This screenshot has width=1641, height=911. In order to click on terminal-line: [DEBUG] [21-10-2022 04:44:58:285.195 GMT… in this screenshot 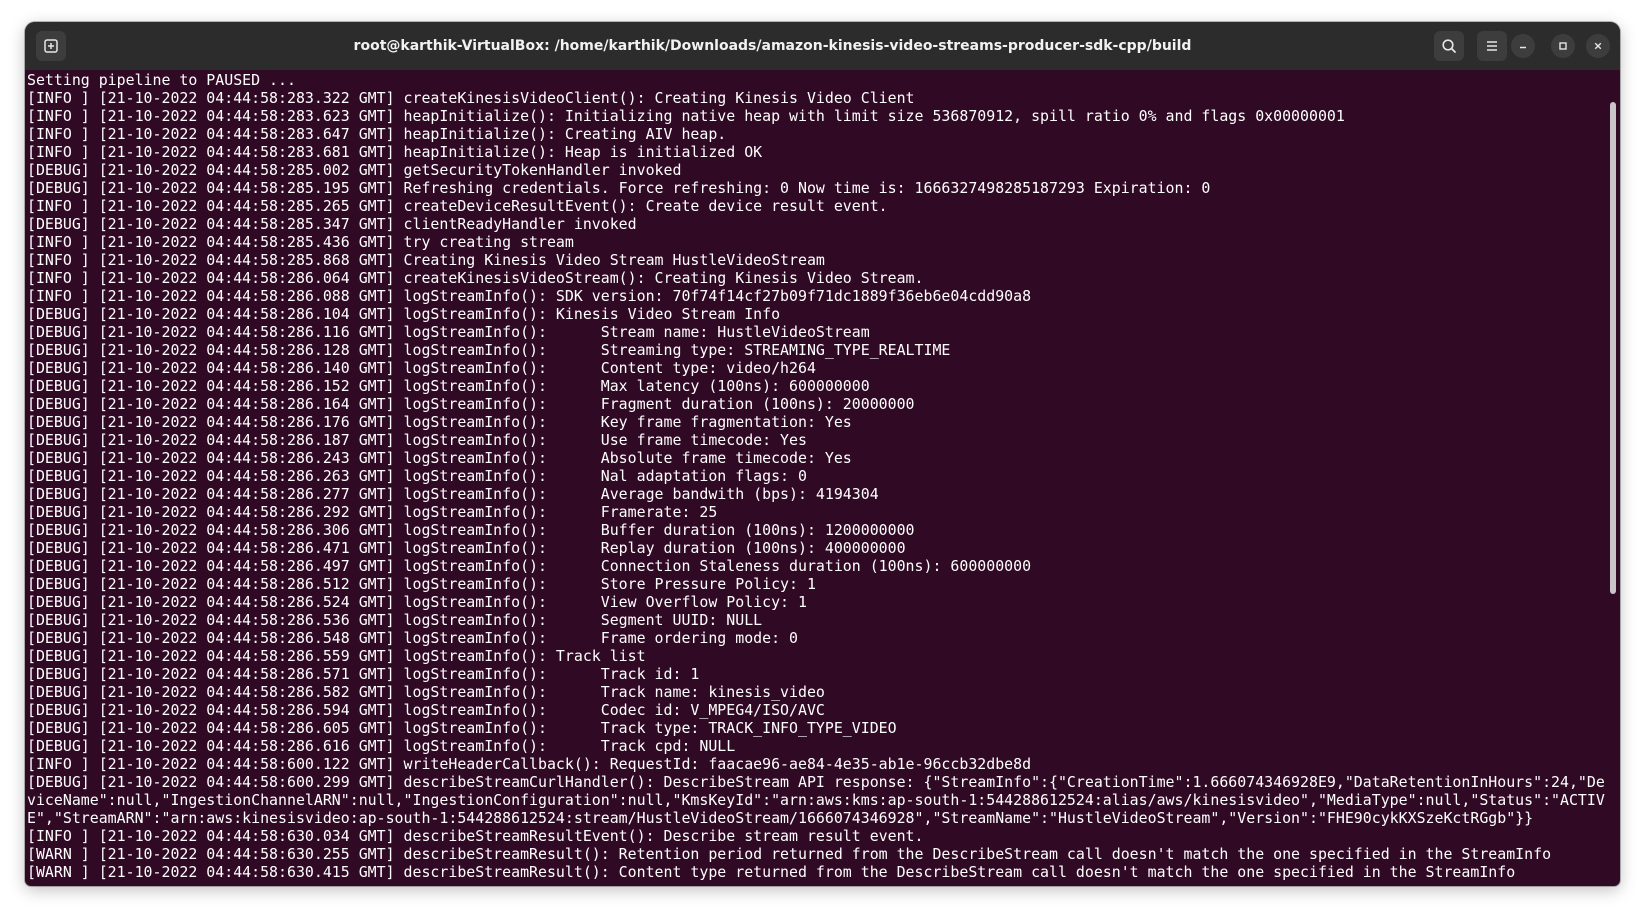, I will do `click(619, 188)`.